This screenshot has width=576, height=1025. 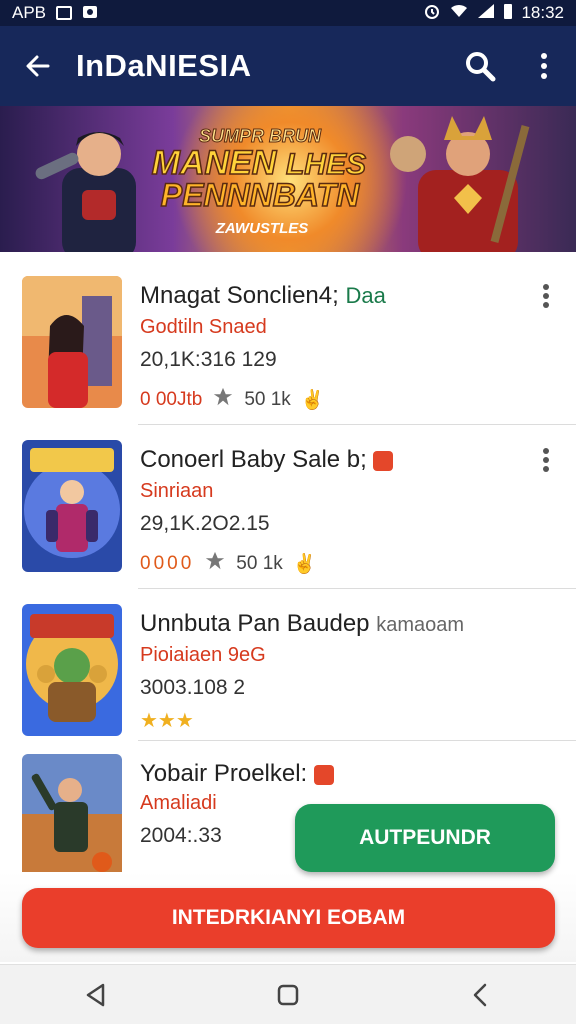 I want to click on chevron-left-icon, so click(x=480, y=994).